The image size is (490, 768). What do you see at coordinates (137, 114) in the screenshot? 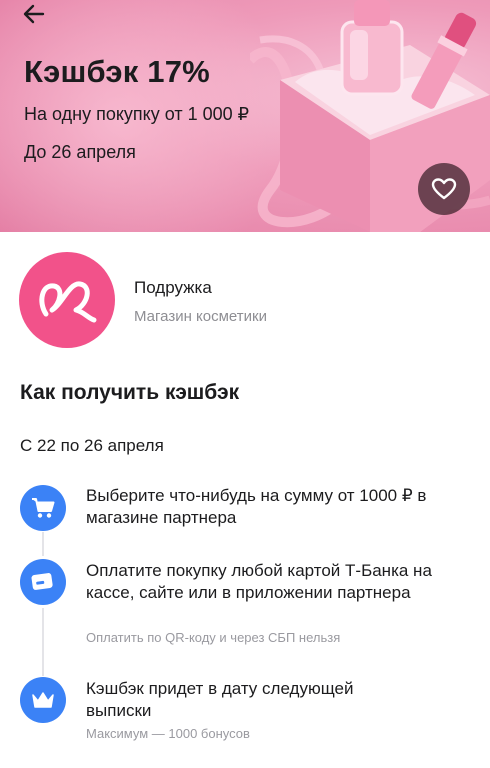
I see `cashback-condition: На одну покупку от 1 000 ₽` at bounding box center [137, 114].